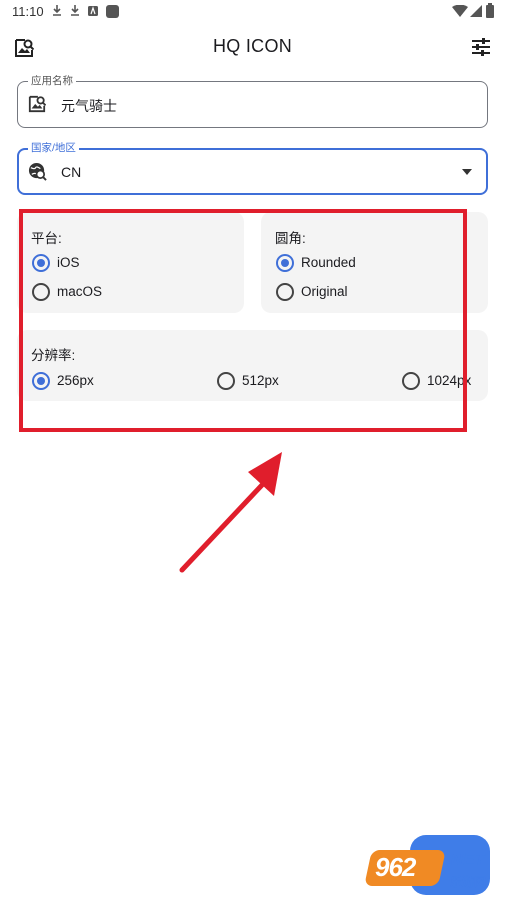 This screenshot has width=505, height=897. Describe the element at coordinates (433, 871) in the screenshot. I see `watermark-logo: 962 .NET 乐游网` at that location.